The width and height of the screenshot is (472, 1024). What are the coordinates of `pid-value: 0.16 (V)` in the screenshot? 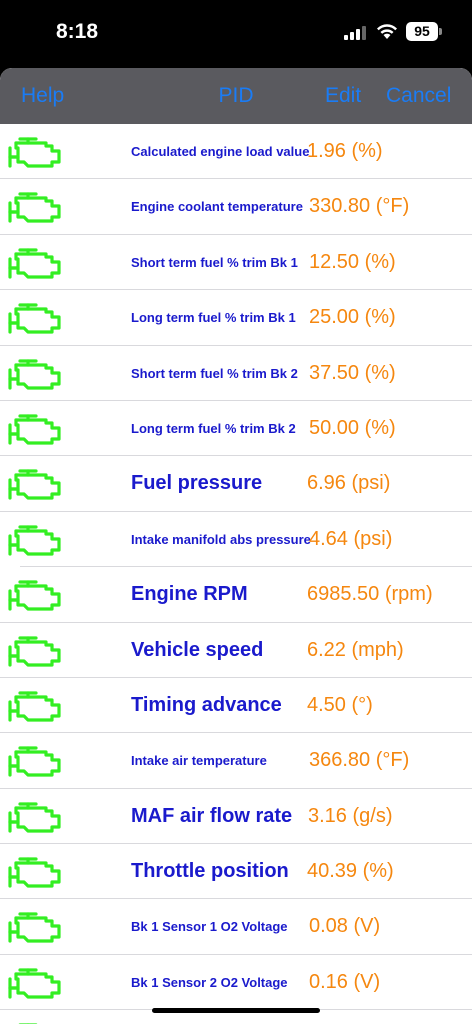 It's located at (345, 981).